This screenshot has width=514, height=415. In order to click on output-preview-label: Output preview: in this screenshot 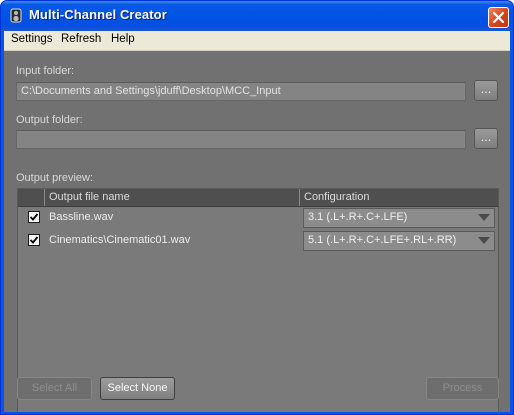, I will do `click(55, 178)`.